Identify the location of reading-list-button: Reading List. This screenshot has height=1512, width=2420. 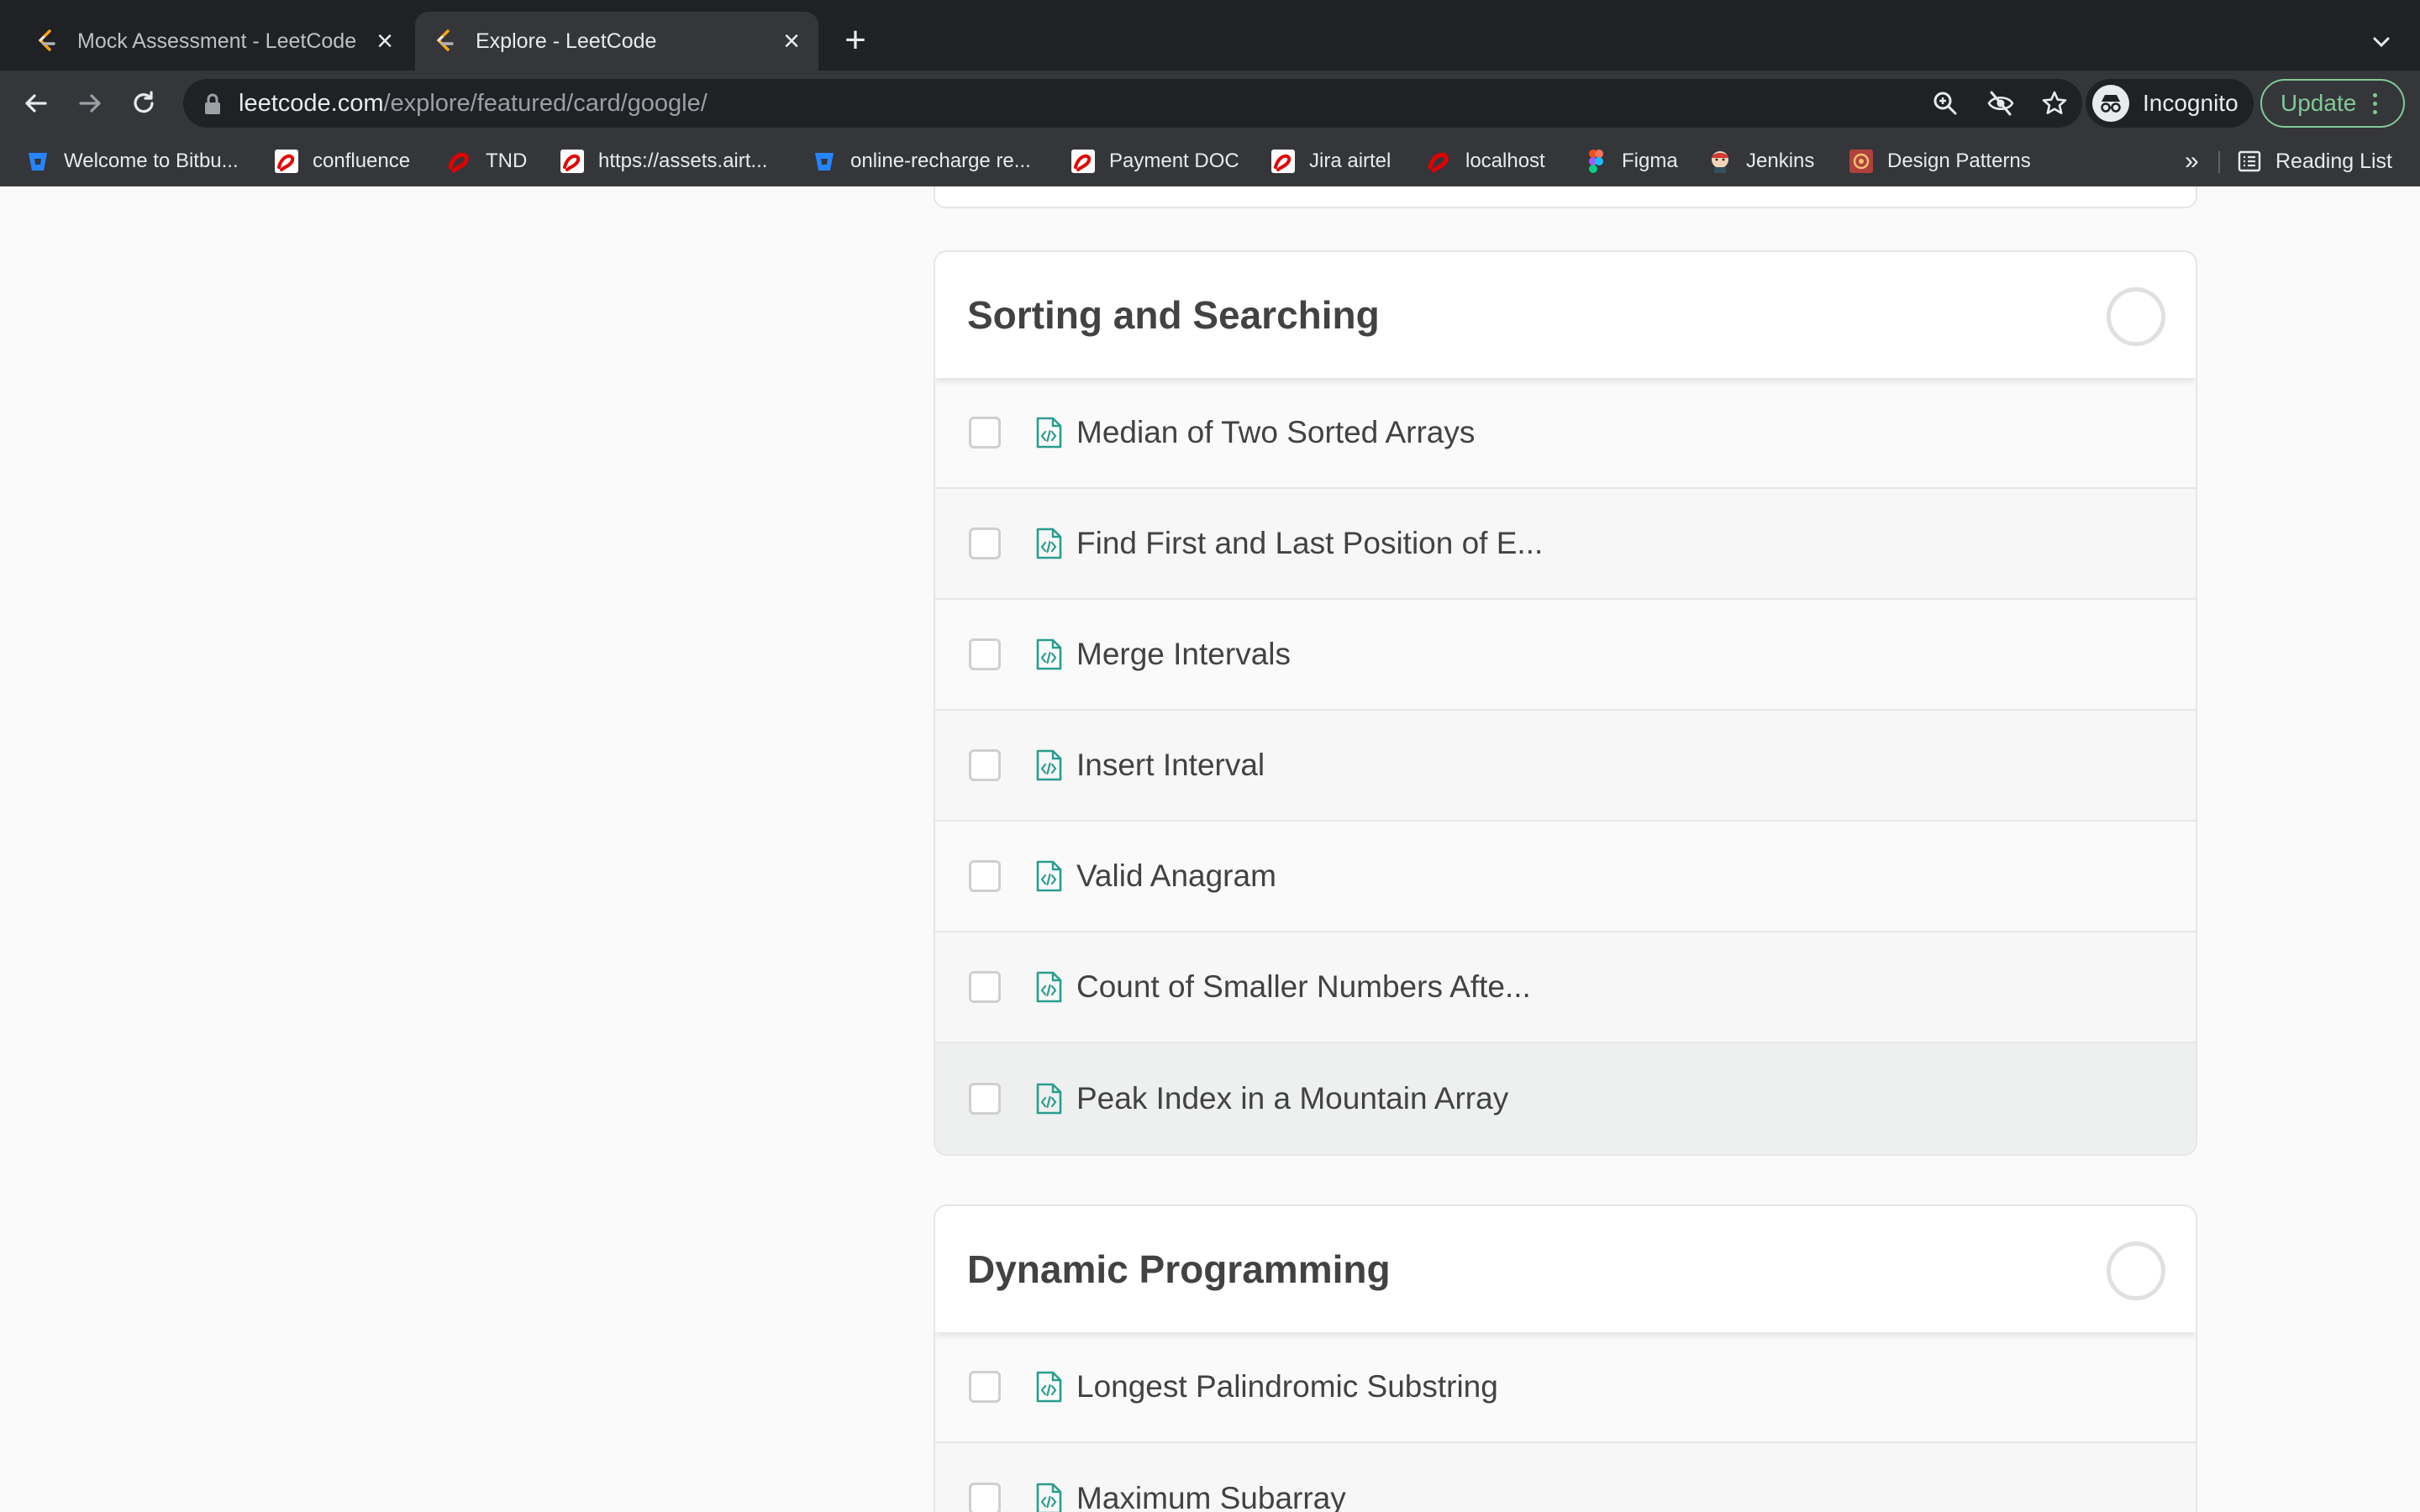
(2314, 161).